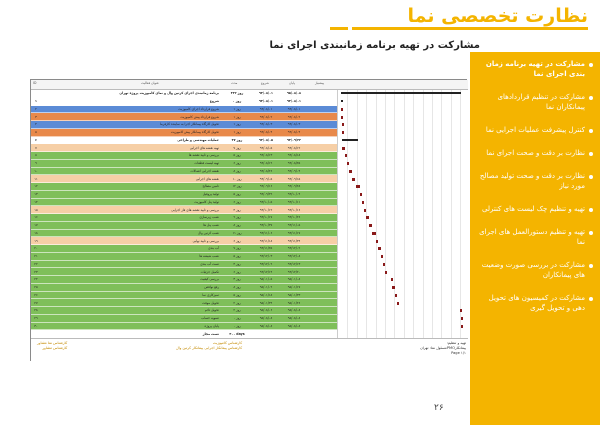 The image size is (600, 425). What do you see at coordinates (206, 201) in the screenshot?
I see `task-name: تولید پنل کامپوزیت` at bounding box center [206, 201].